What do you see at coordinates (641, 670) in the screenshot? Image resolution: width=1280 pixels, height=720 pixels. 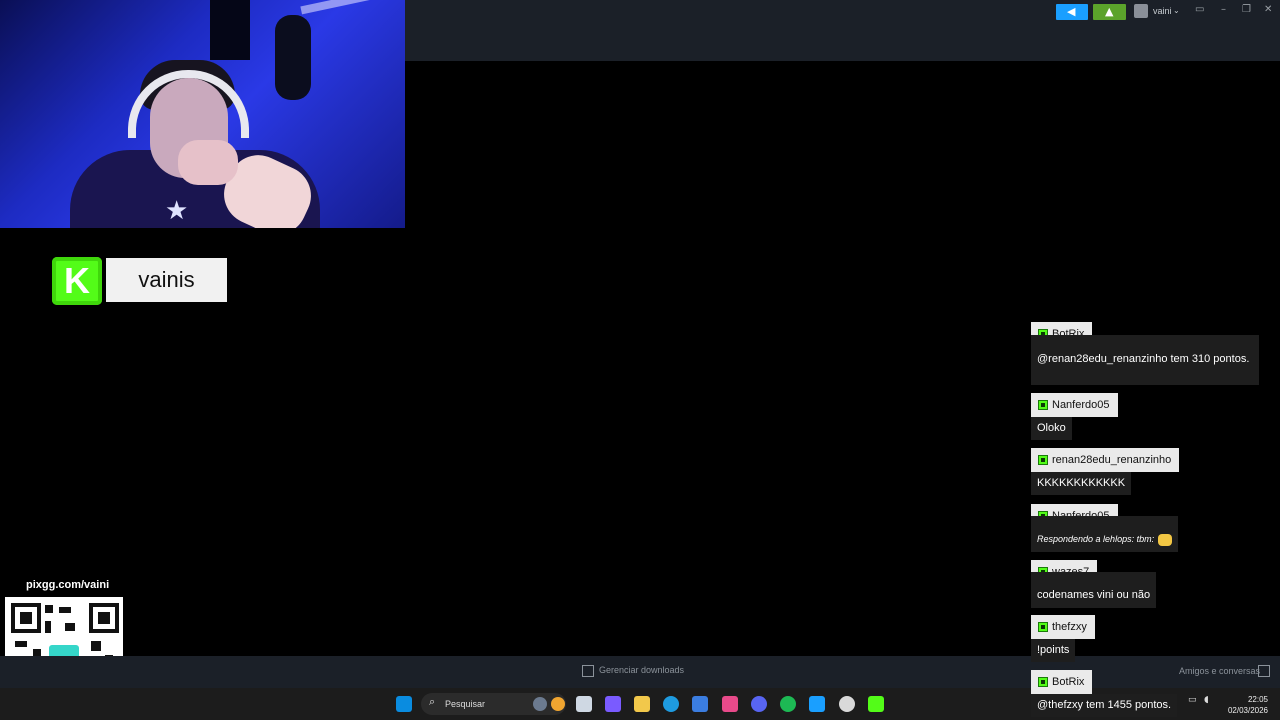 I see `manage-downloads-link: Gerenciar downloads` at bounding box center [641, 670].